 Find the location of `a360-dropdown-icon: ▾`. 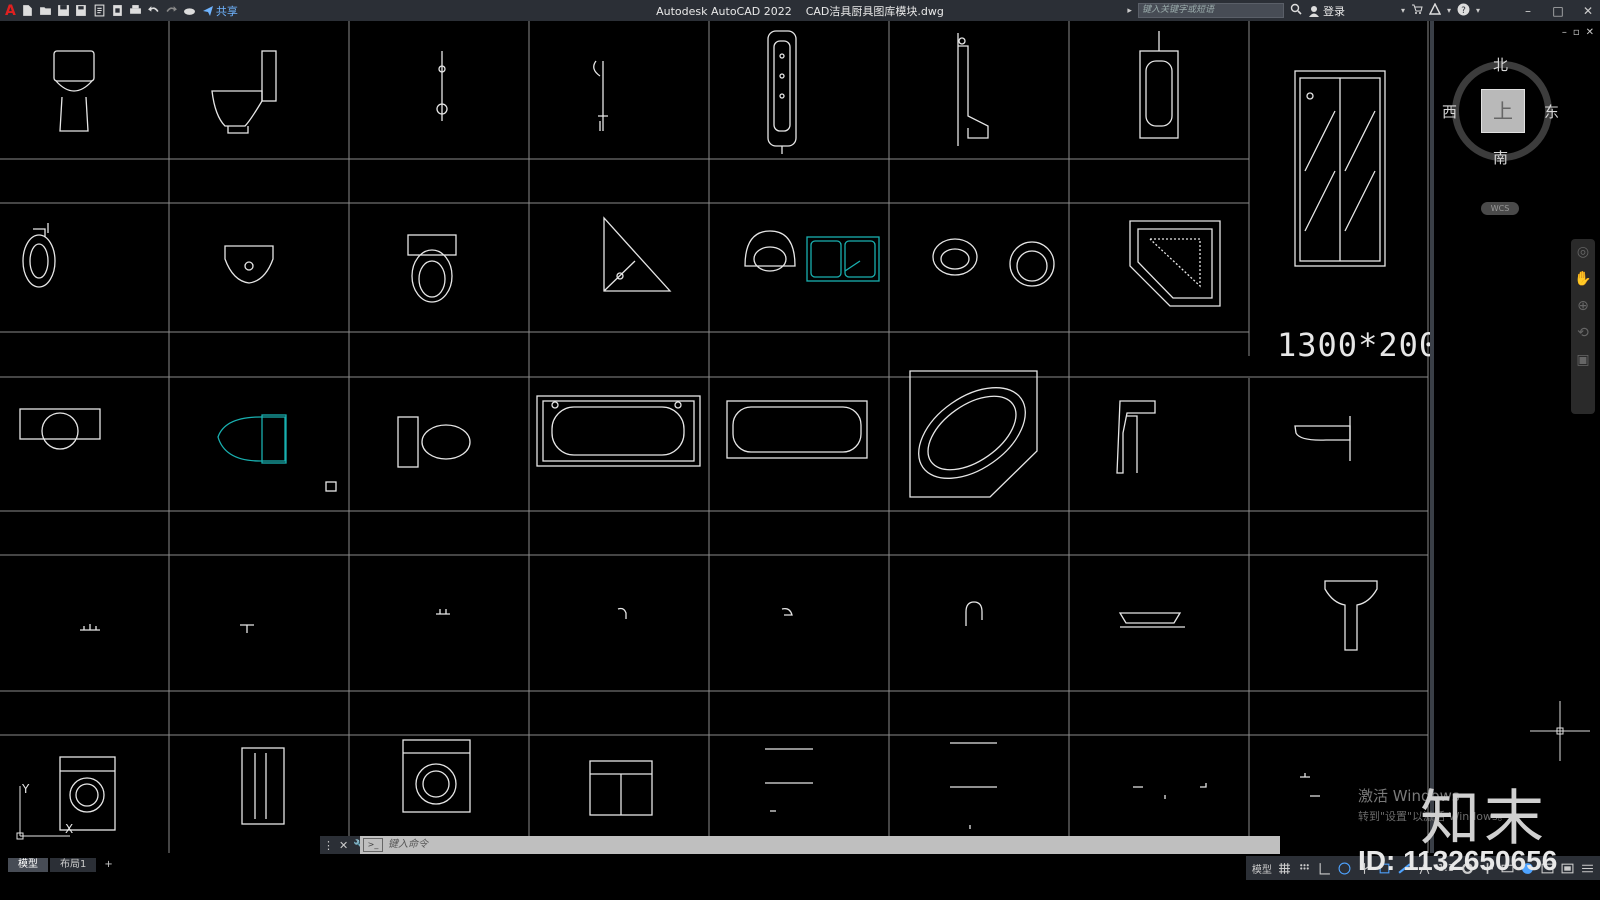

a360-dropdown-icon: ▾ is located at coordinates (1449, 10).